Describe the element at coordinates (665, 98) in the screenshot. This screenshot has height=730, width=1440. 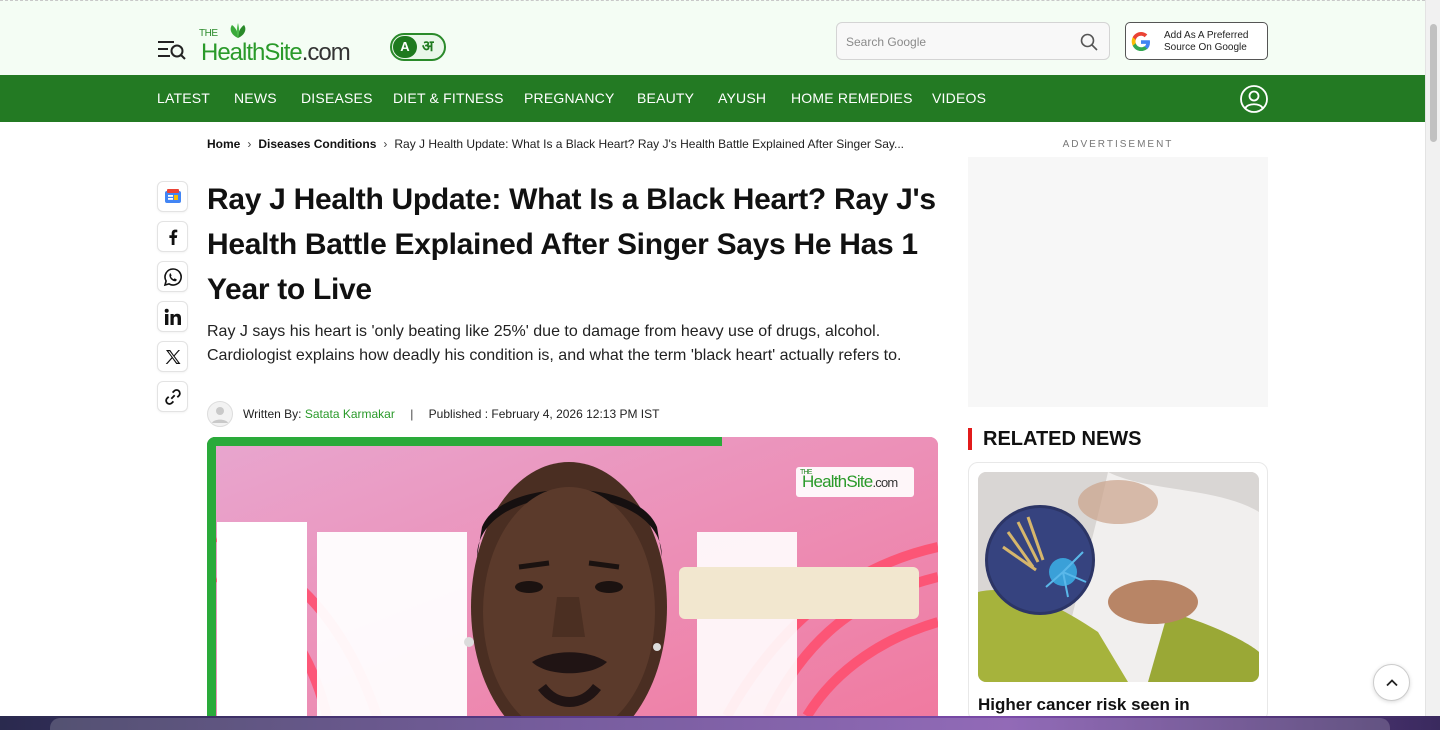
I see `nav-item-beauty: BEAUTY` at that location.